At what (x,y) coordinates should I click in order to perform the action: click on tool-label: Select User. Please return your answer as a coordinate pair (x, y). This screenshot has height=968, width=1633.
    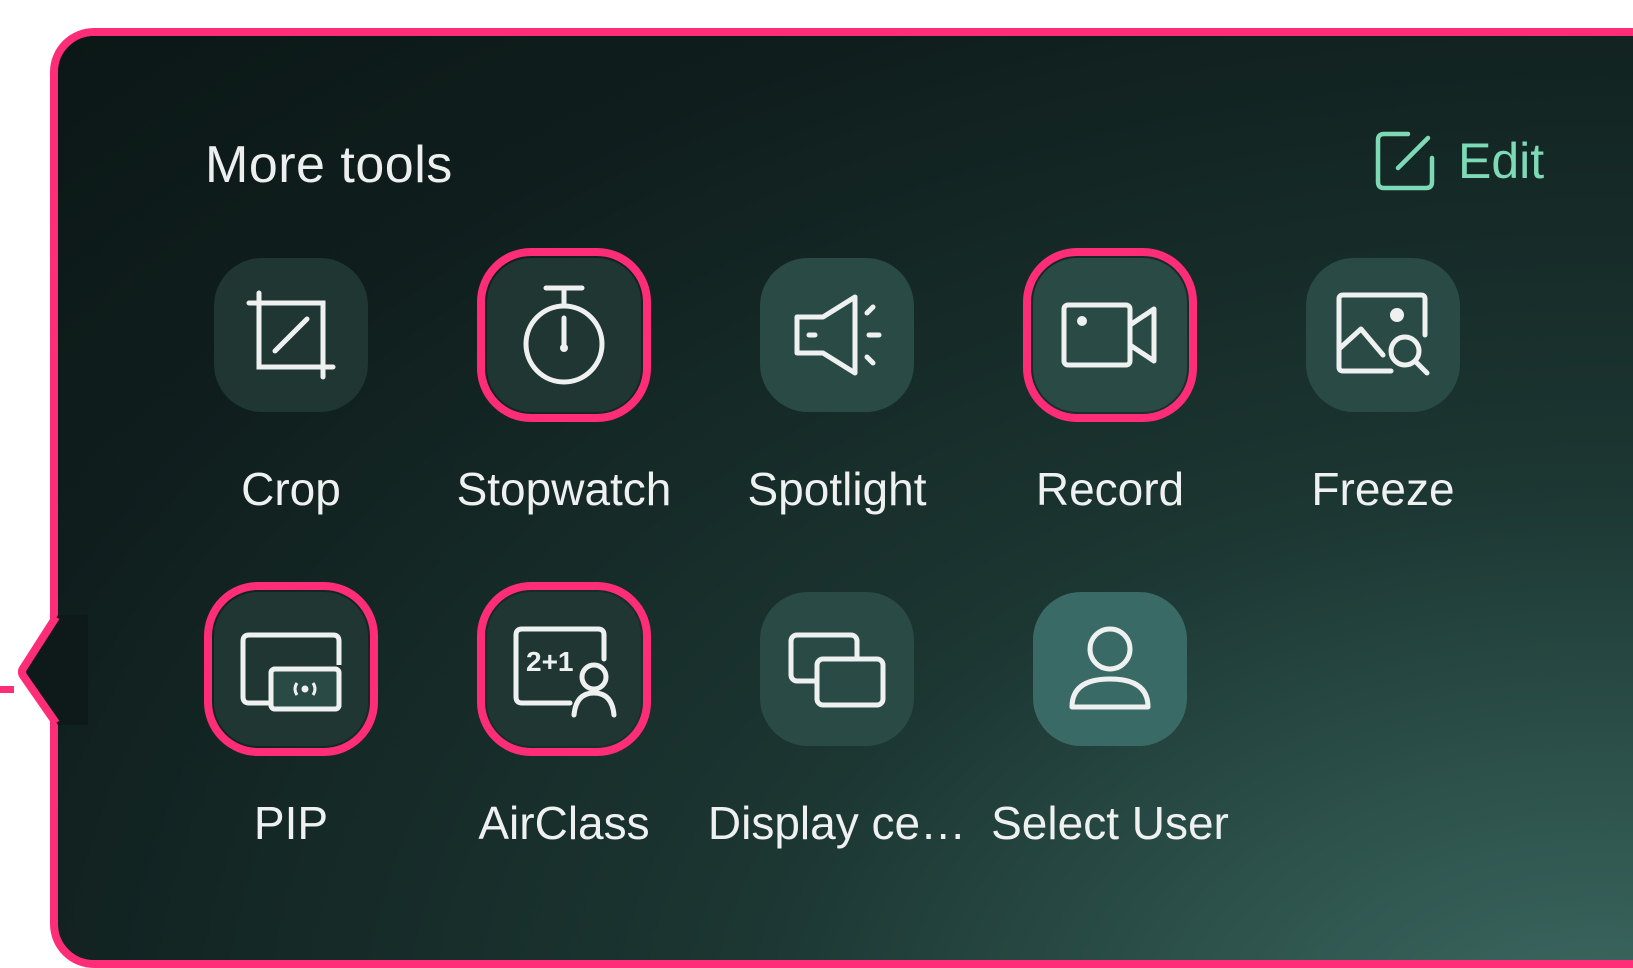
    Looking at the image, I should click on (1110, 823).